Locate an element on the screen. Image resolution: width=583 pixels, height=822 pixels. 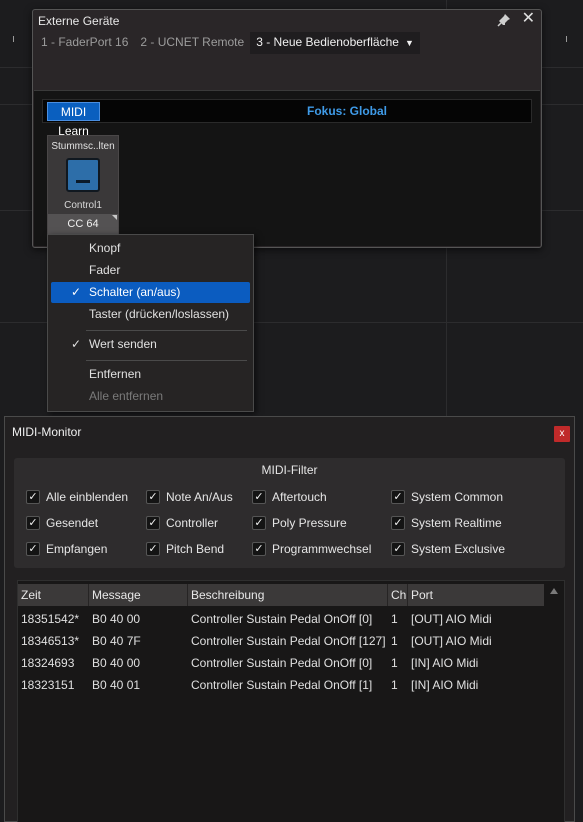
menu-item-fader: Fader is located at coordinates (150, 270).